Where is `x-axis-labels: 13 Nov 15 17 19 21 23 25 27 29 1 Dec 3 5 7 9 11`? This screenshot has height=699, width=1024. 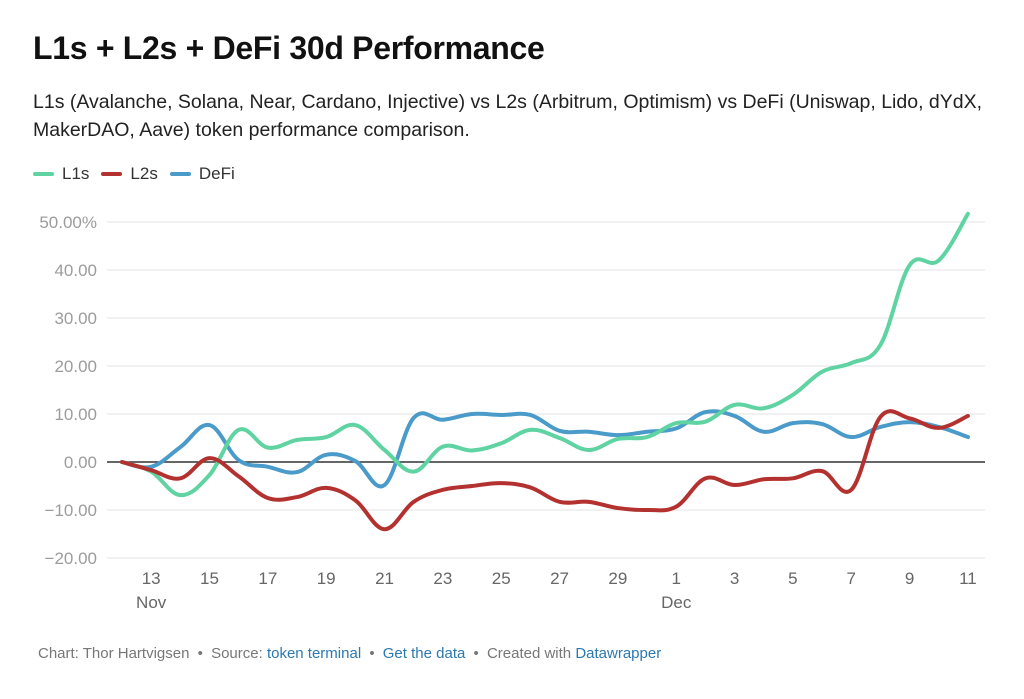
x-axis-labels: 13 Nov 15 17 19 21 23 25 27 29 1 Dec 3 5 7 9 11 is located at coordinates (556, 590).